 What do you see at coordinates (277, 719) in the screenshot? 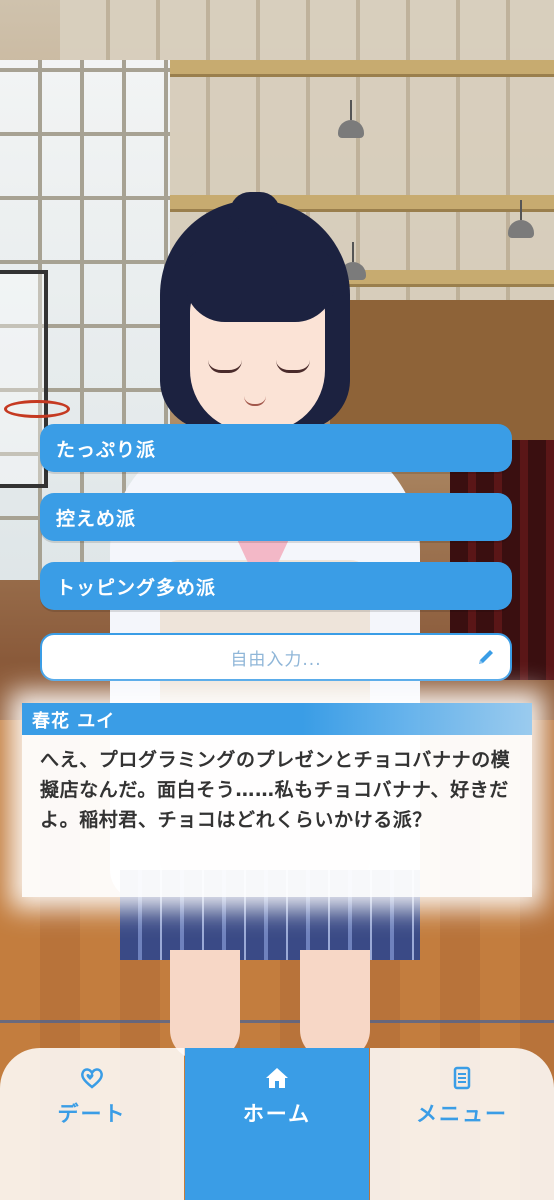
I see `speaker-name-bar: 春花 ユイ` at bounding box center [277, 719].